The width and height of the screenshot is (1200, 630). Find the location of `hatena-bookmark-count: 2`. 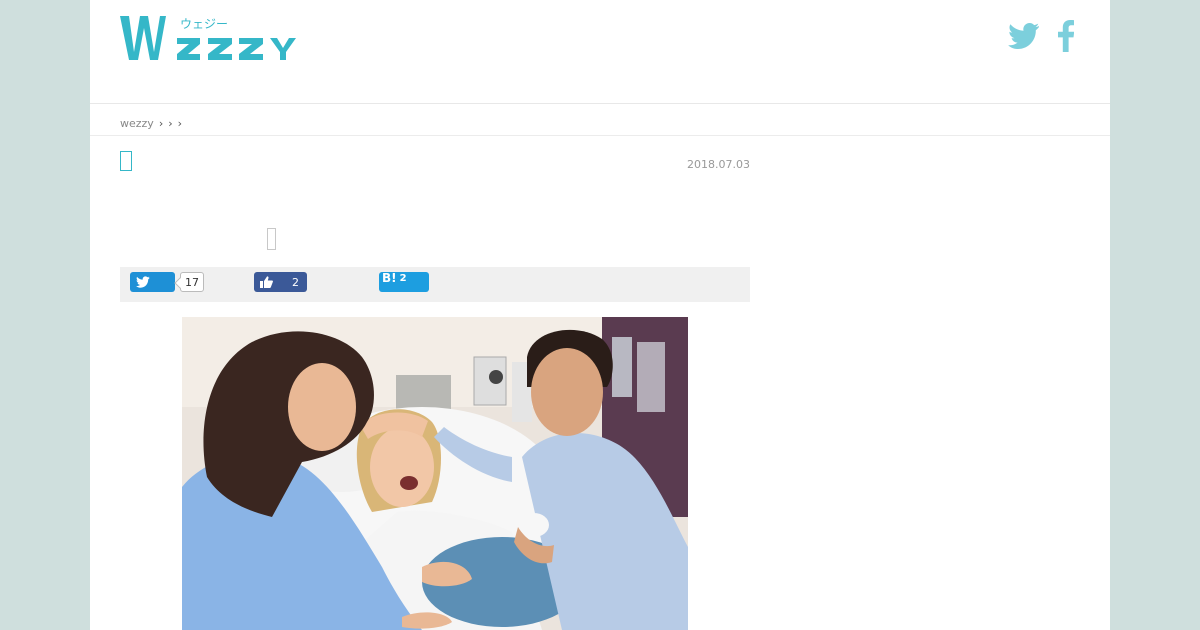

hatena-bookmark-count: 2 is located at coordinates (403, 278).